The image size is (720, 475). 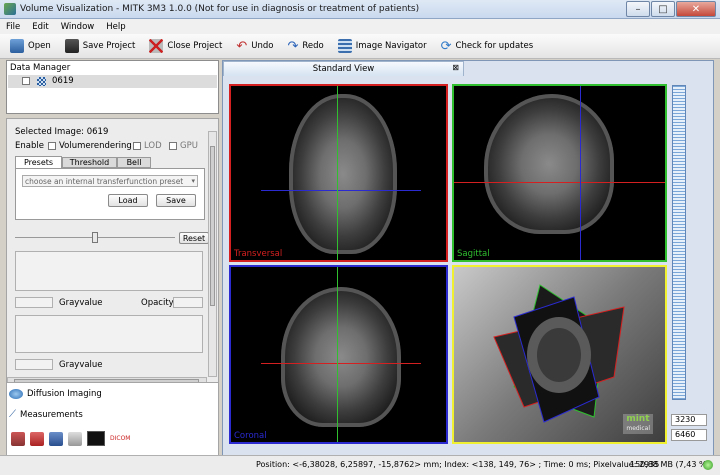 I want to click on minimize-button: –, so click(x=638, y=9).